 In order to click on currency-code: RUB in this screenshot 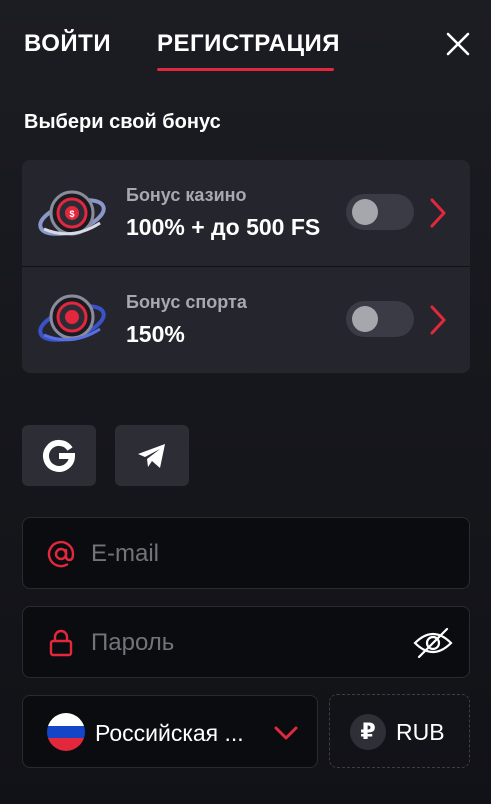, I will do `click(420, 732)`.